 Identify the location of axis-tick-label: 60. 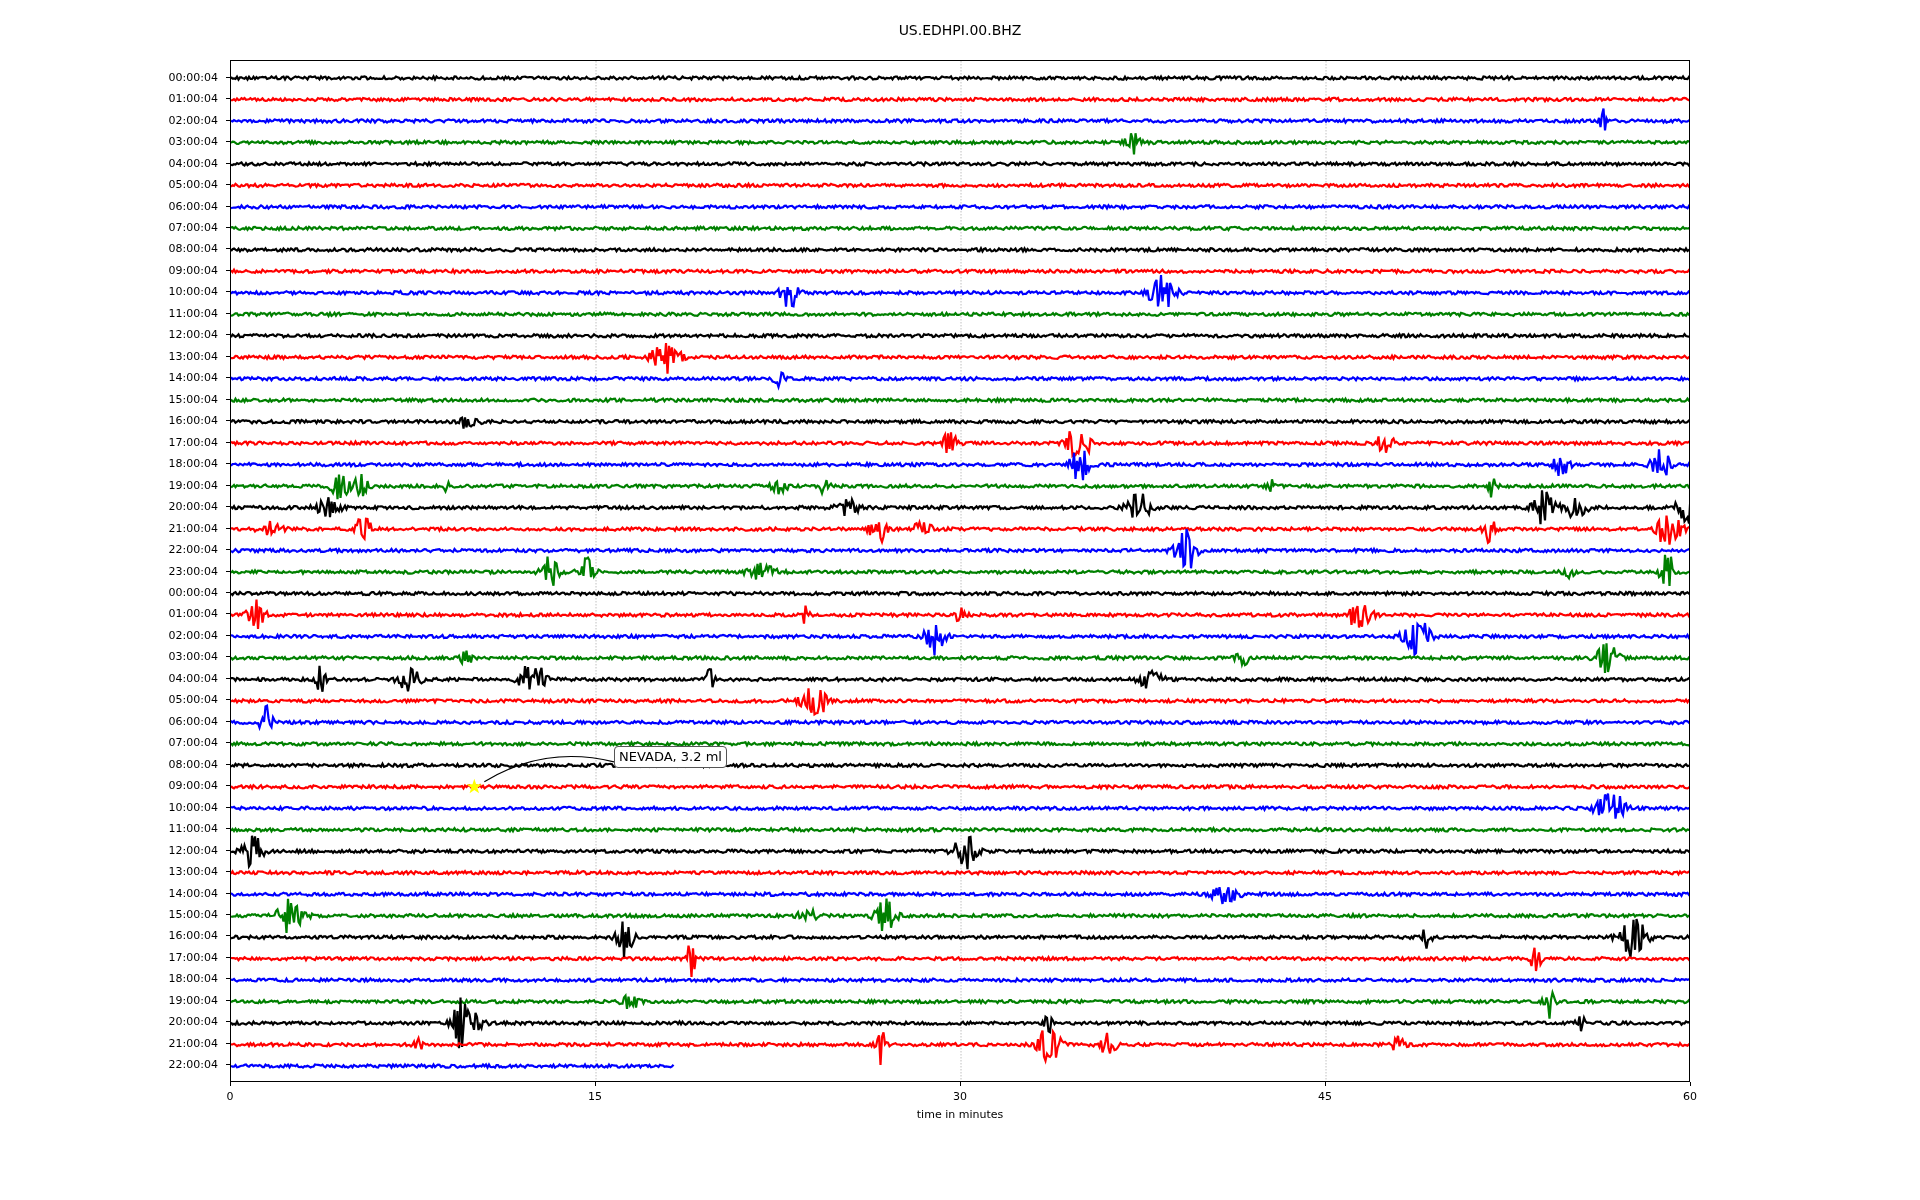
(1690, 1096).